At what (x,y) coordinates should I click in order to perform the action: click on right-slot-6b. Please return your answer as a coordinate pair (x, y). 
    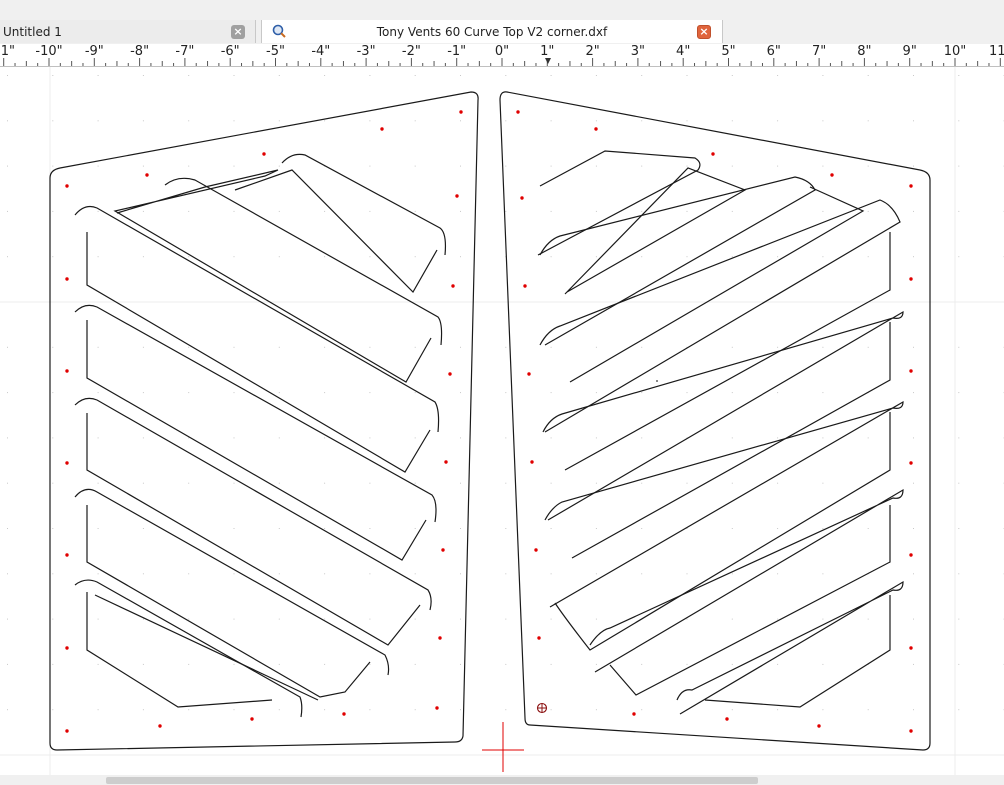
    Looking at the image, I should click on (750, 600).